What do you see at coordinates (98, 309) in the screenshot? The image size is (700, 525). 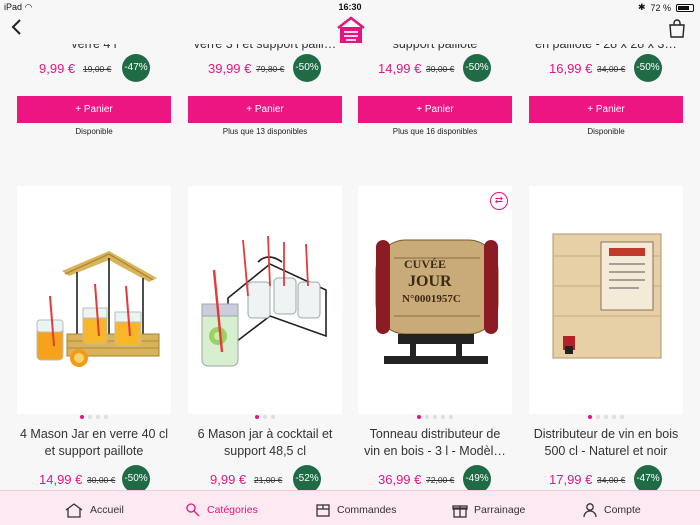 I see `mason-jar-paillote-image` at bounding box center [98, 309].